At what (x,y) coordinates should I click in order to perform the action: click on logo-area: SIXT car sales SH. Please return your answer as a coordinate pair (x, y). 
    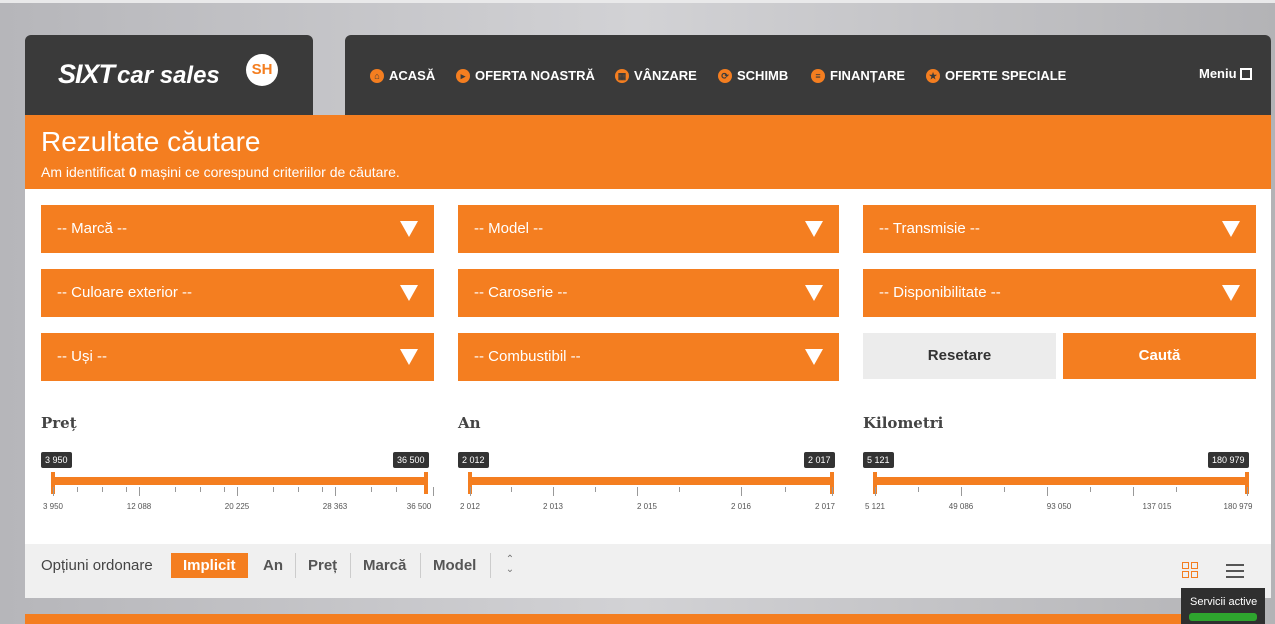
    Looking at the image, I should click on (169, 75).